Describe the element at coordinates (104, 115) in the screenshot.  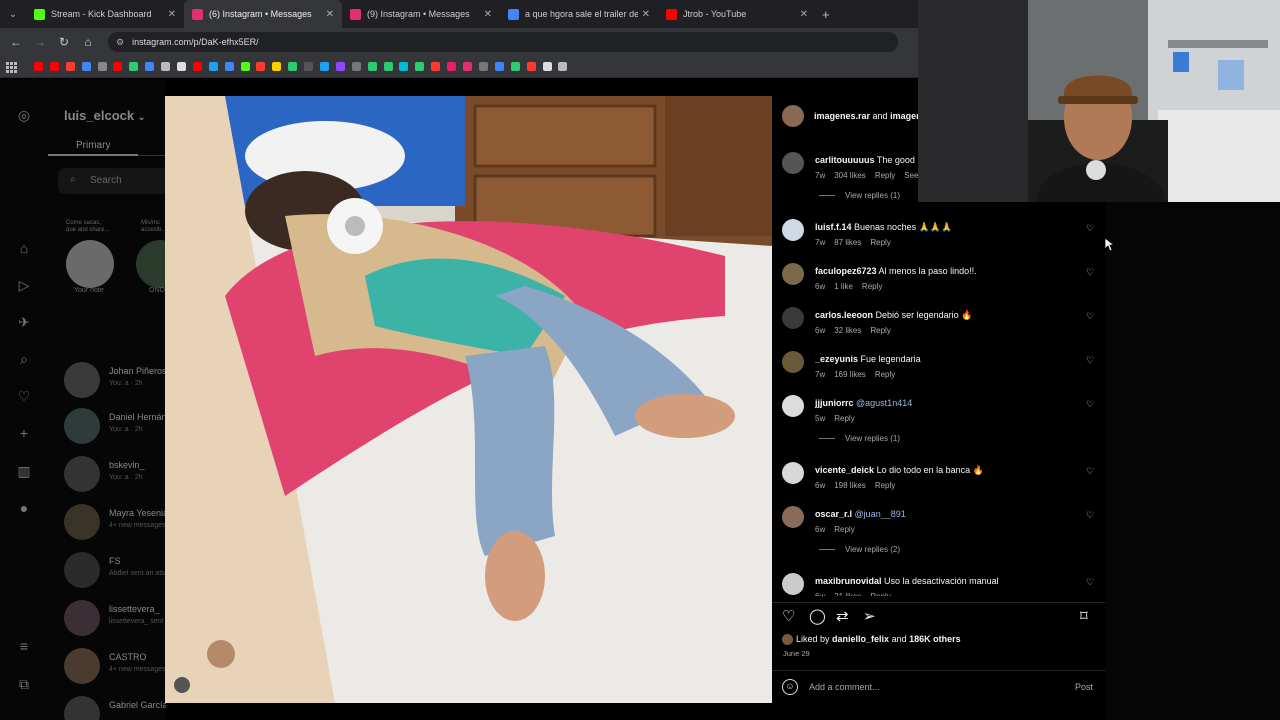
I see `account-switcher: luis_elcock ⌄` at that location.